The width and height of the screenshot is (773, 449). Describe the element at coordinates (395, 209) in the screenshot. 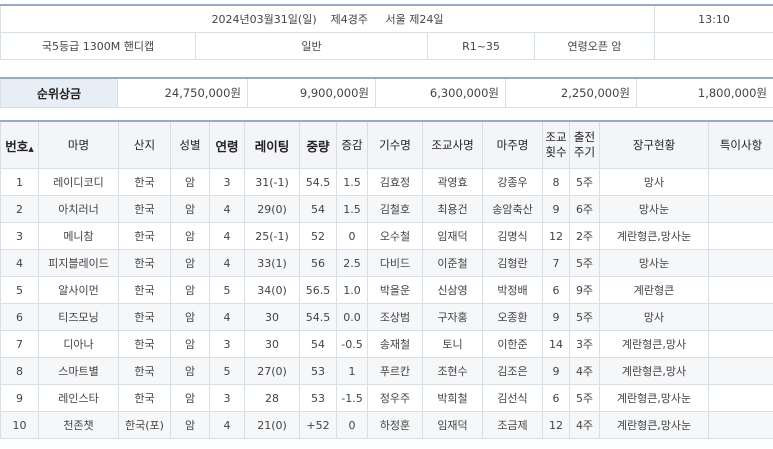

I see `jockey-link: 김철호` at that location.